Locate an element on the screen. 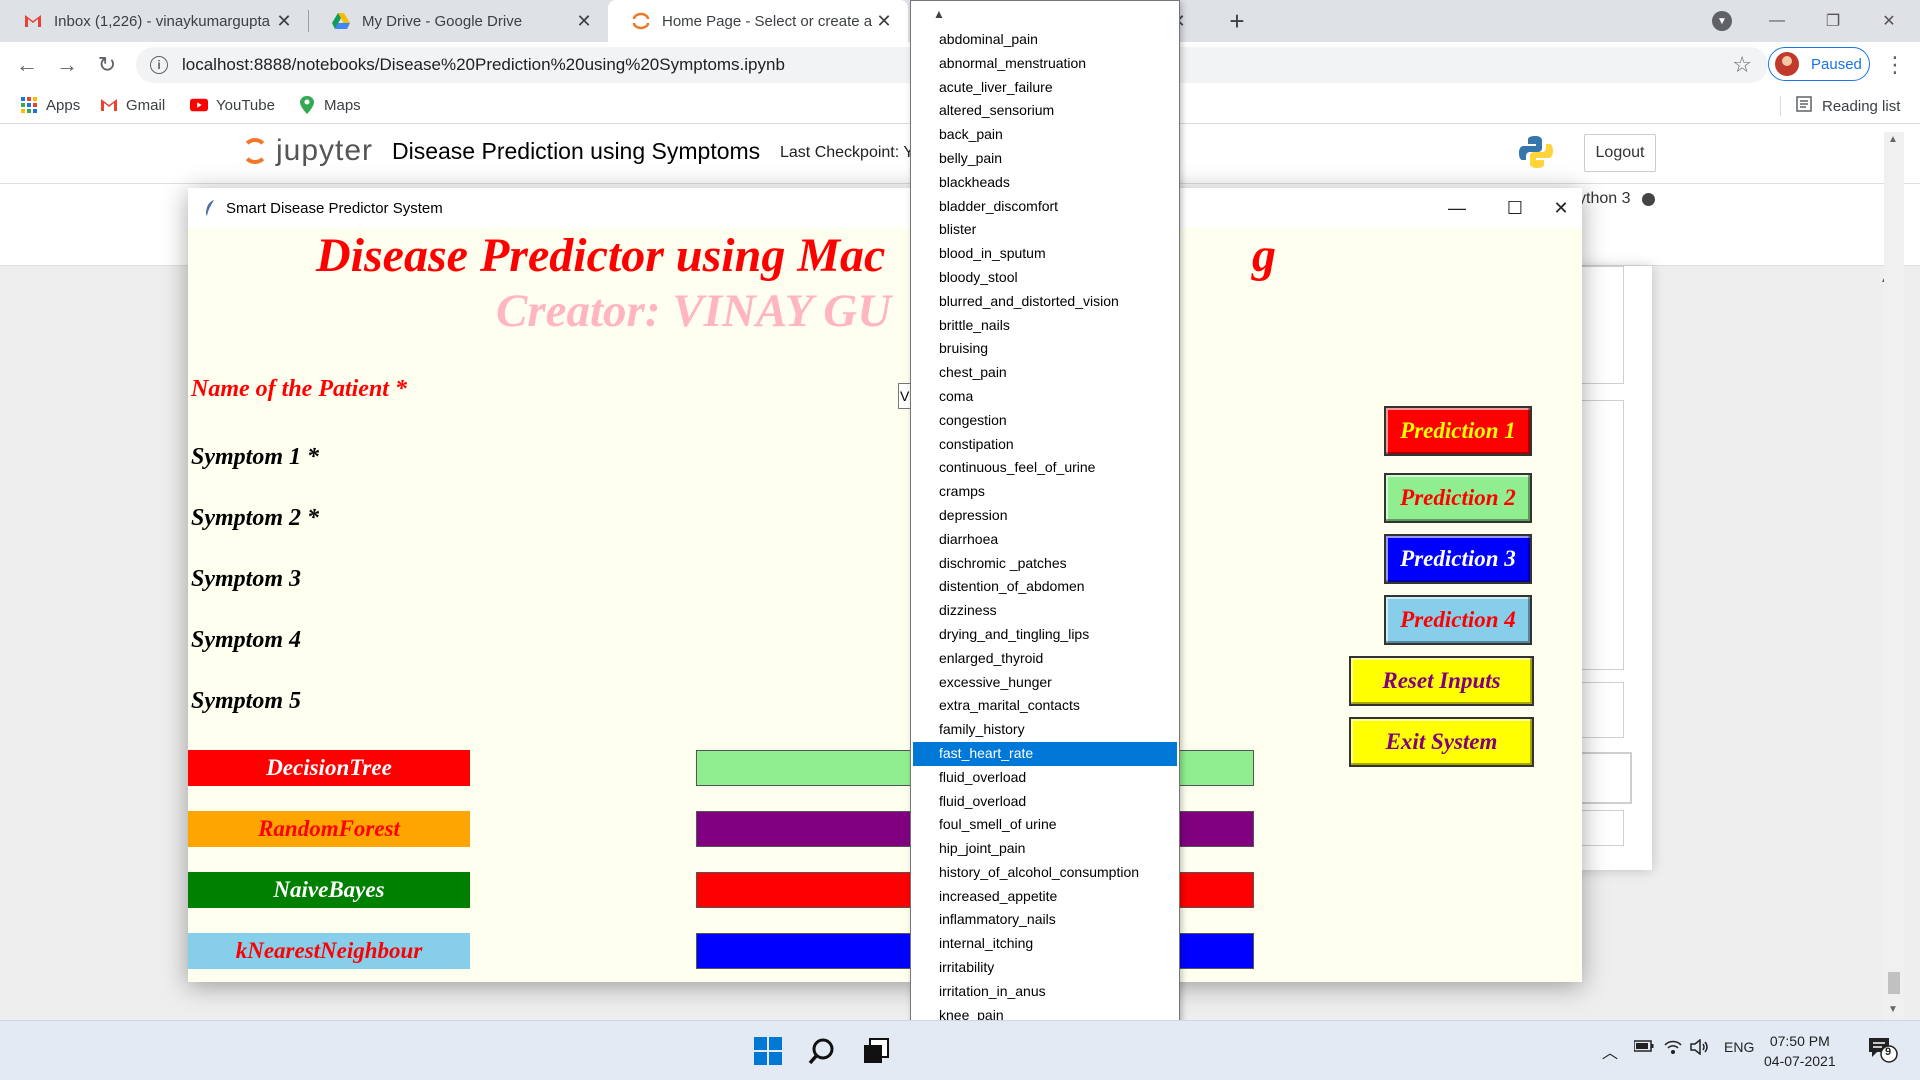 The width and height of the screenshot is (1920, 1080). symptom-option: dischromic _patches is located at coordinates (1045, 564).